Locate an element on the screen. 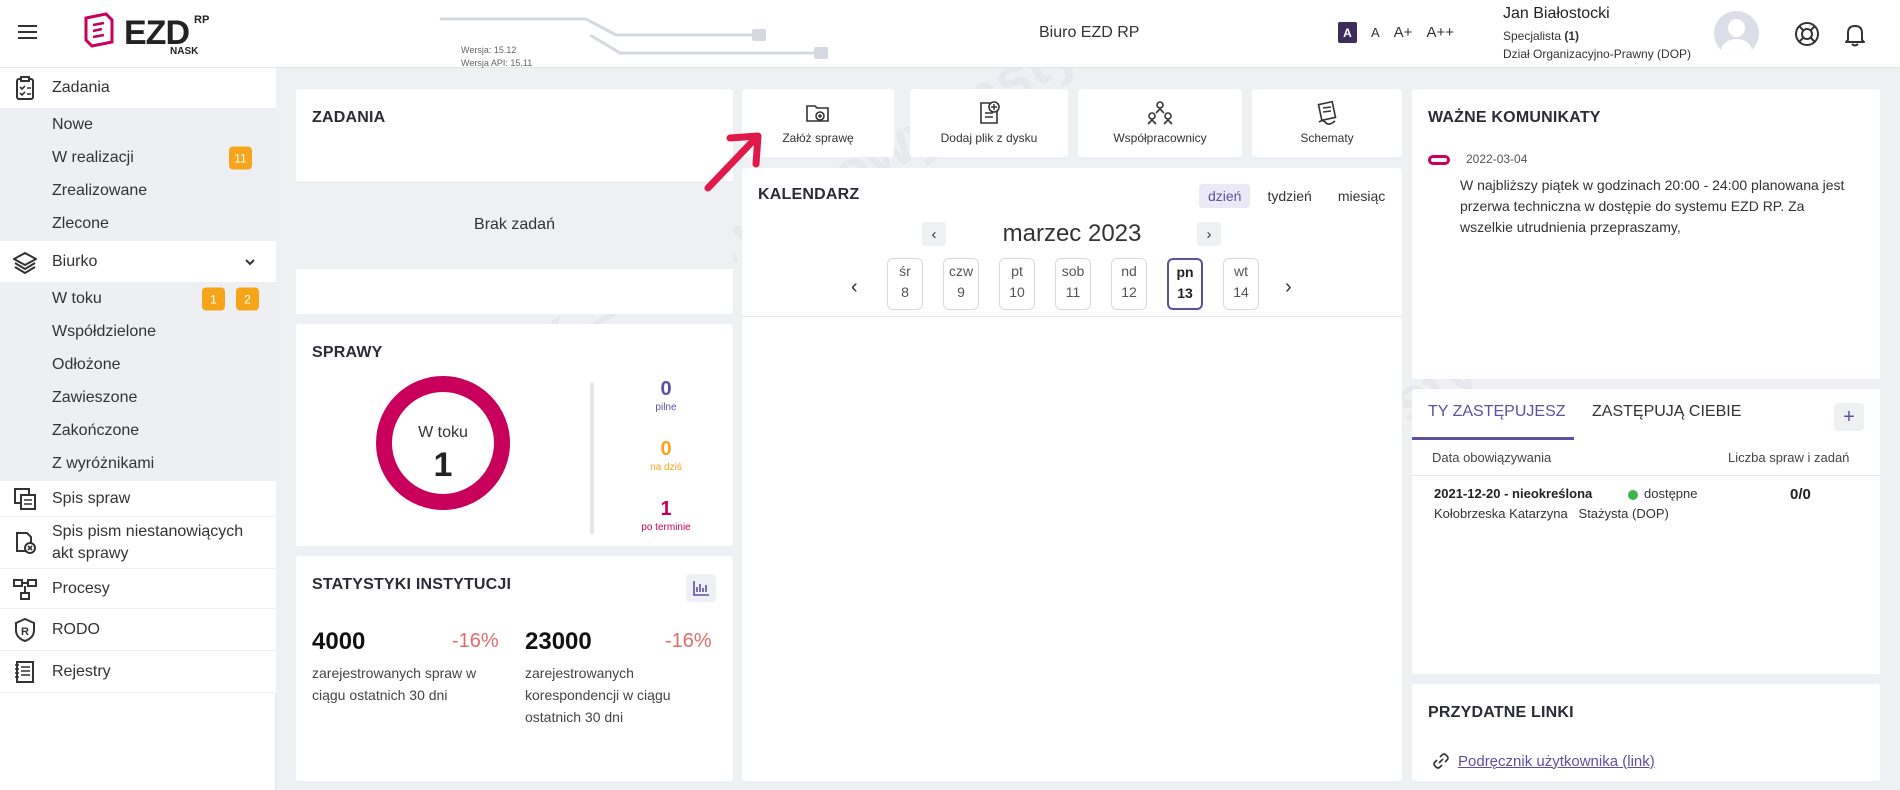  view-day-button: dzień is located at coordinates (1225, 196).